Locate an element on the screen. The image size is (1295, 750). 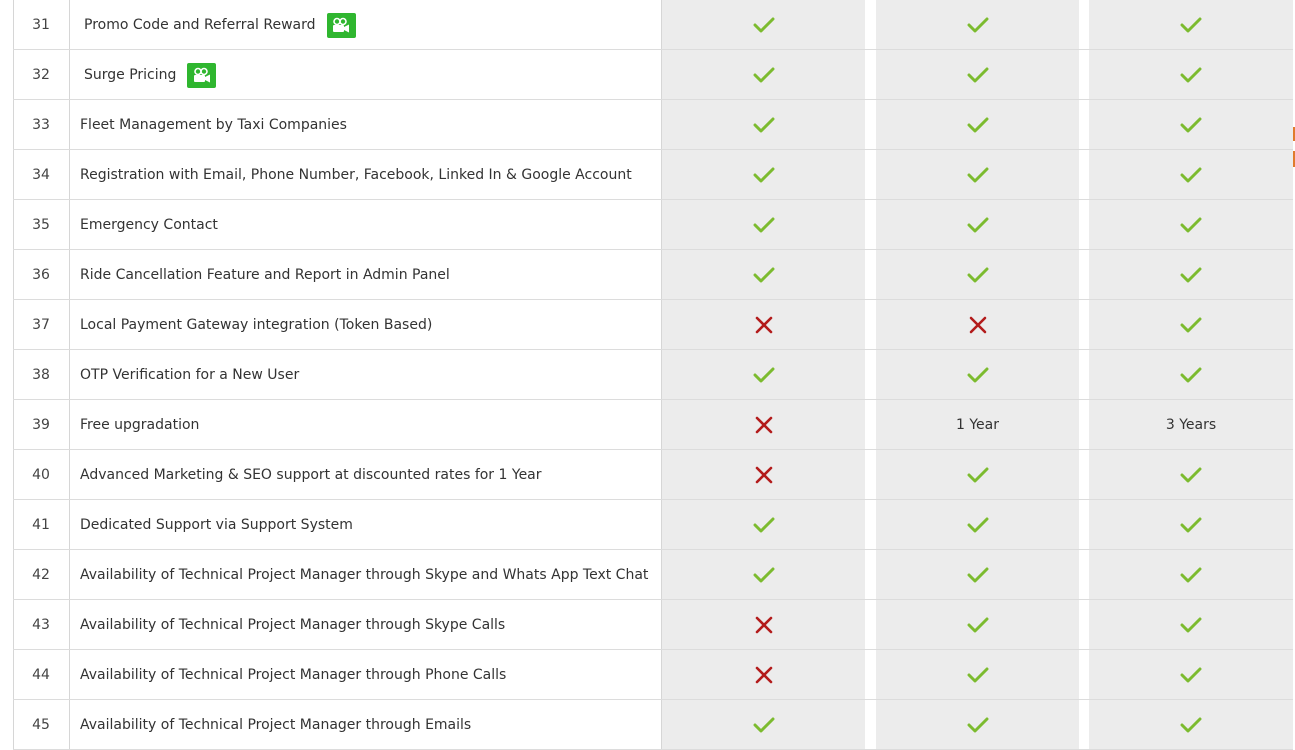
row-number: 31 is located at coordinates (41, 25).